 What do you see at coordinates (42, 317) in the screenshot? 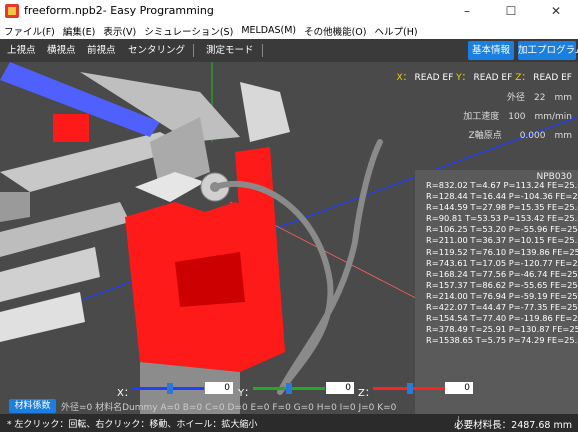
I see `rail-bottom` at bounding box center [42, 317].